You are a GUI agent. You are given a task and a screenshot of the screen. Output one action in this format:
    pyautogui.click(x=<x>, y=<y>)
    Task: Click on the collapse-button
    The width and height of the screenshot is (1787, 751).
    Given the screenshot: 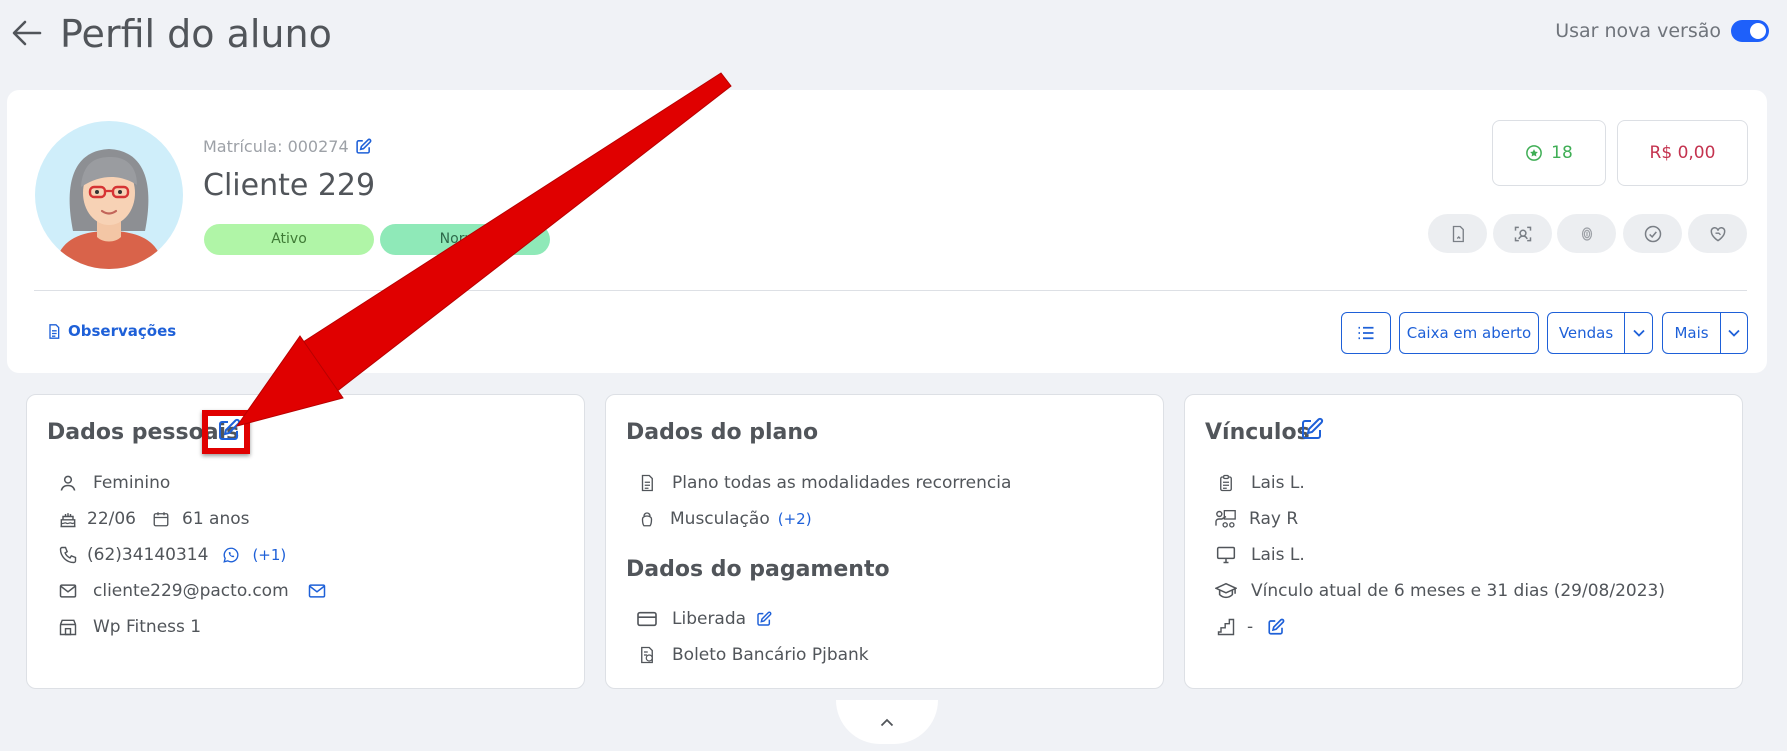 What is the action you would take?
    pyautogui.click(x=887, y=722)
    